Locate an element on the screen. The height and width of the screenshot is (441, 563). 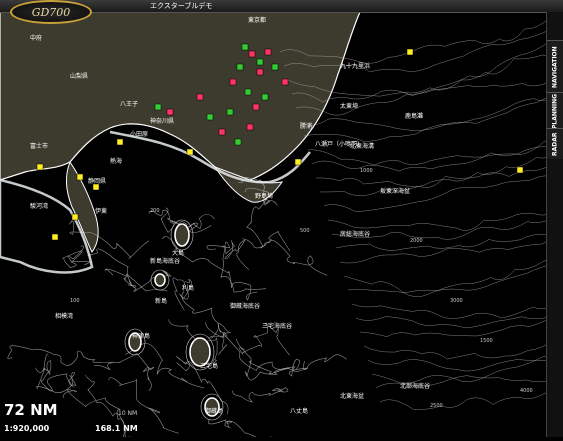
place-label: 北東海盆 is located at coordinates (352, 396).